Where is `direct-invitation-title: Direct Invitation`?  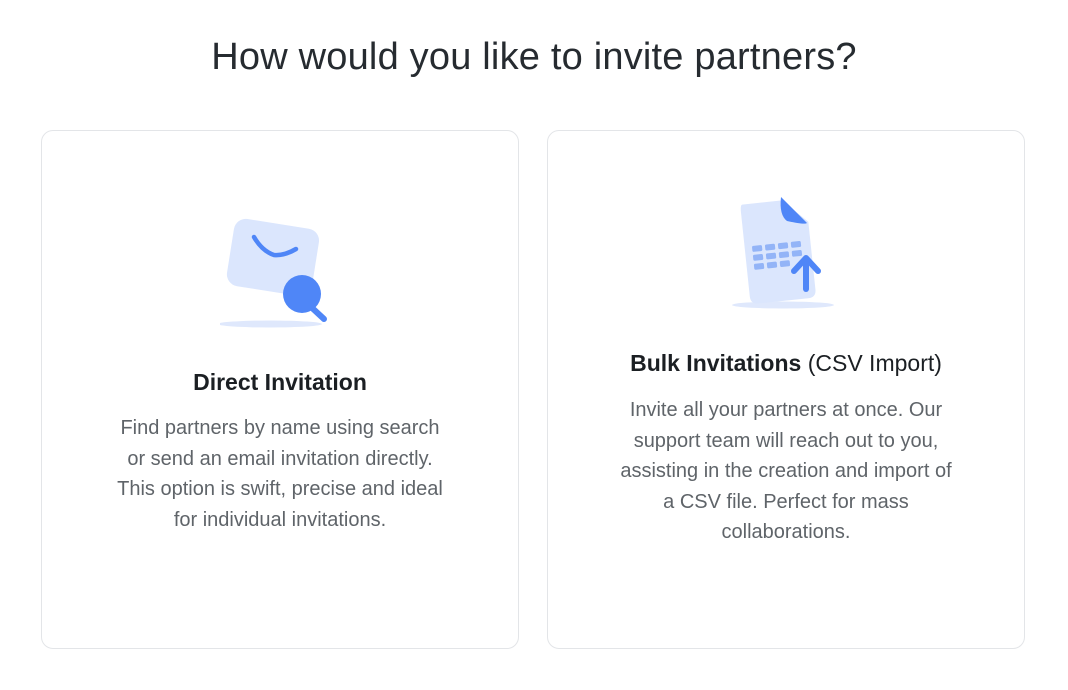
direct-invitation-title: Direct Invitation is located at coordinates (280, 382).